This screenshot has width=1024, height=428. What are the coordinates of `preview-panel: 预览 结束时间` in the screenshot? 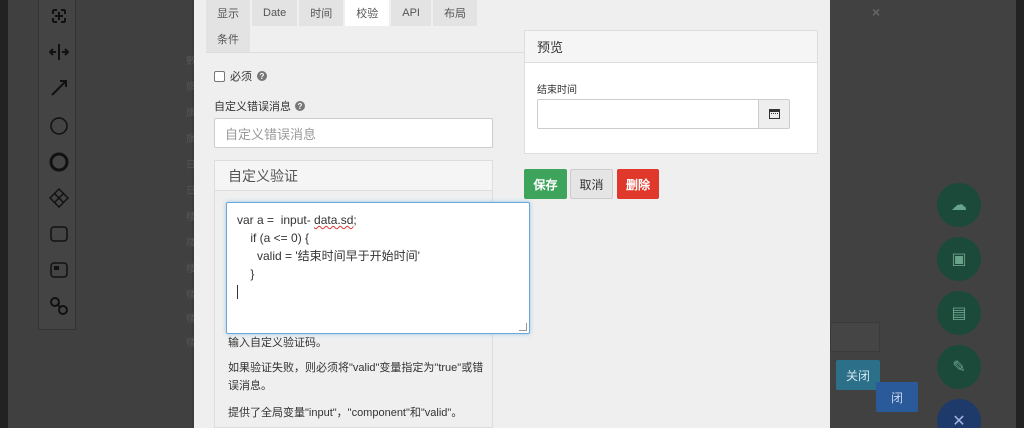 It's located at (671, 92).